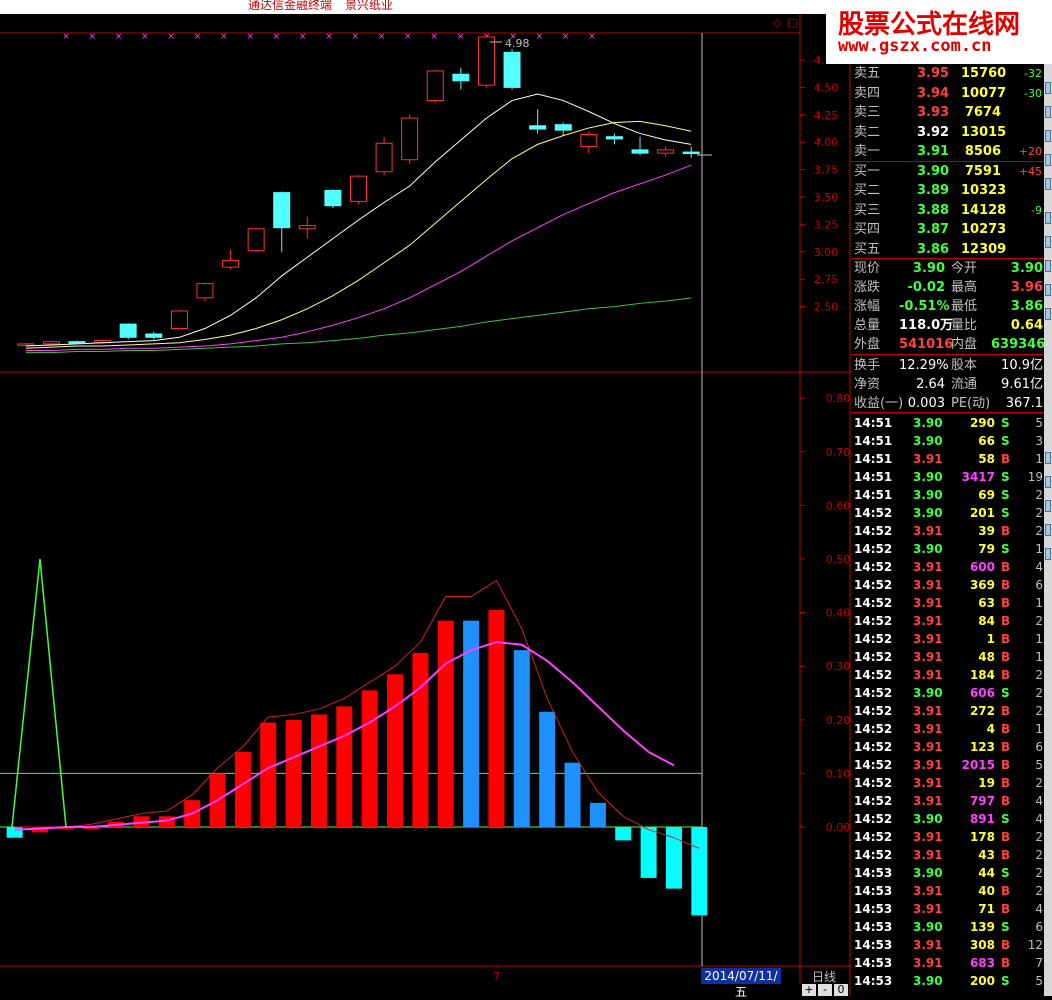 The image size is (1052, 1000). Describe the element at coordinates (947, 549) in the screenshot. I see `tick-row: 14:52 3.90 79 S 1` at that location.